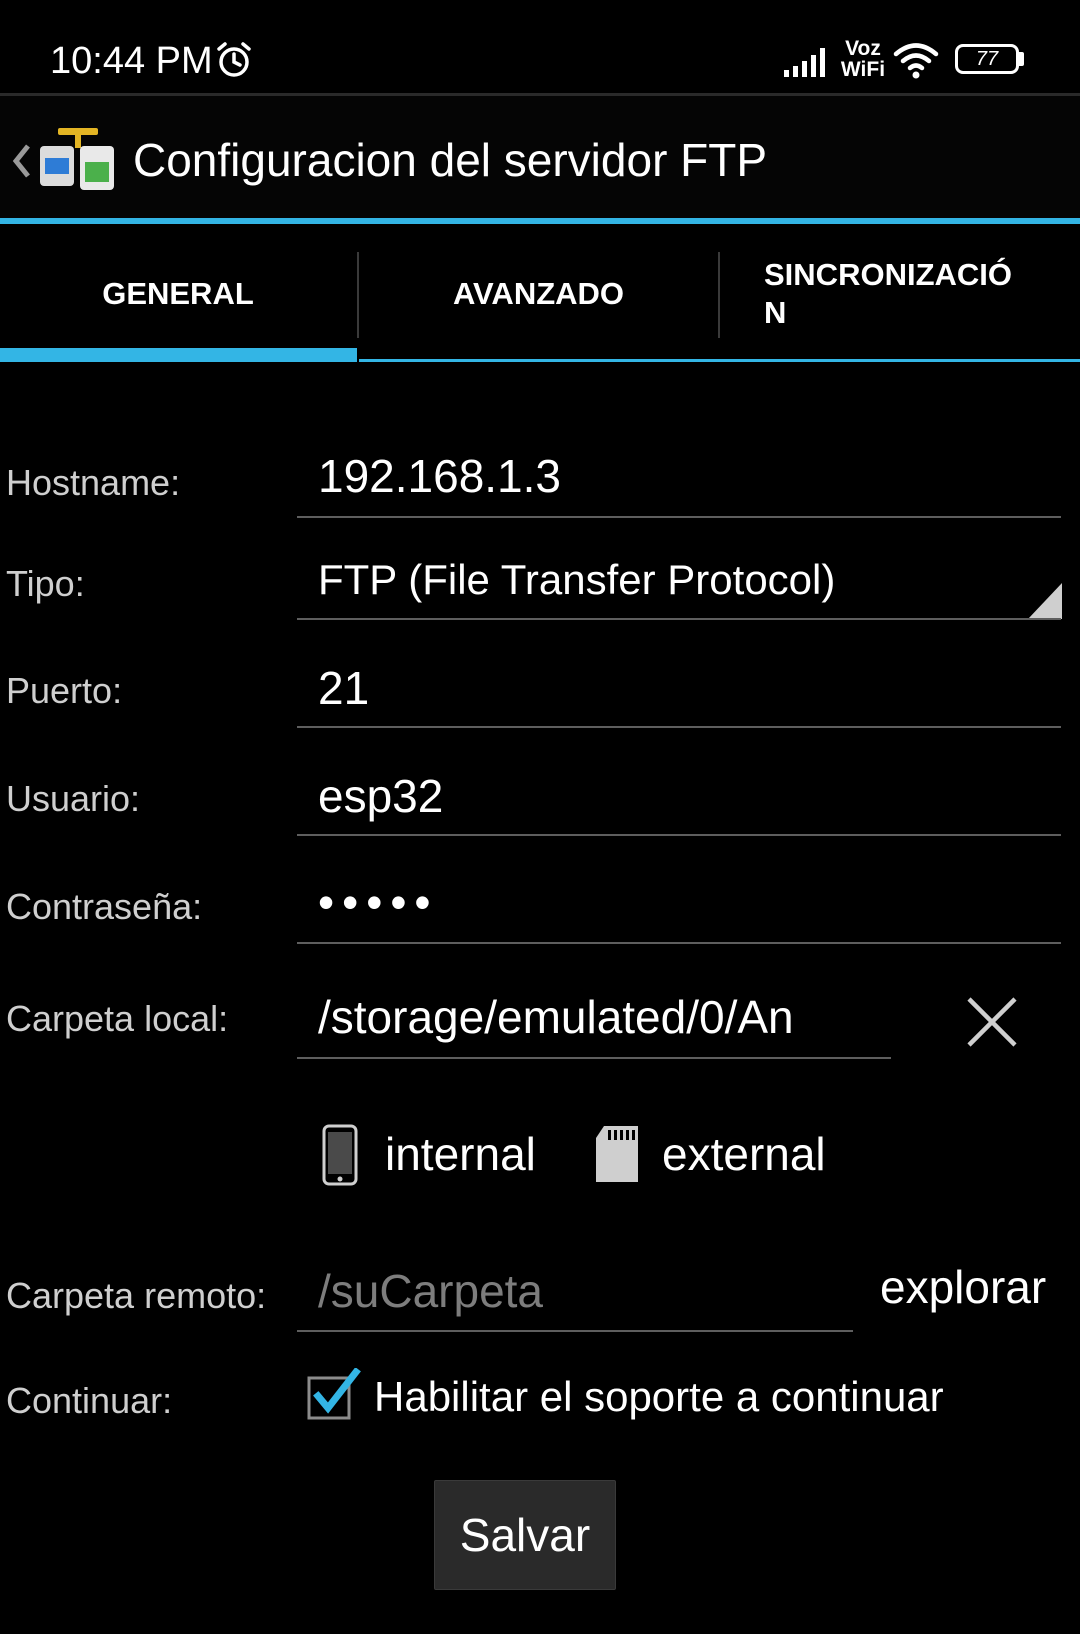 The height and width of the screenshot is (1634, 1080). I want to click on contrasena-input: •••••, so click(688, 902).